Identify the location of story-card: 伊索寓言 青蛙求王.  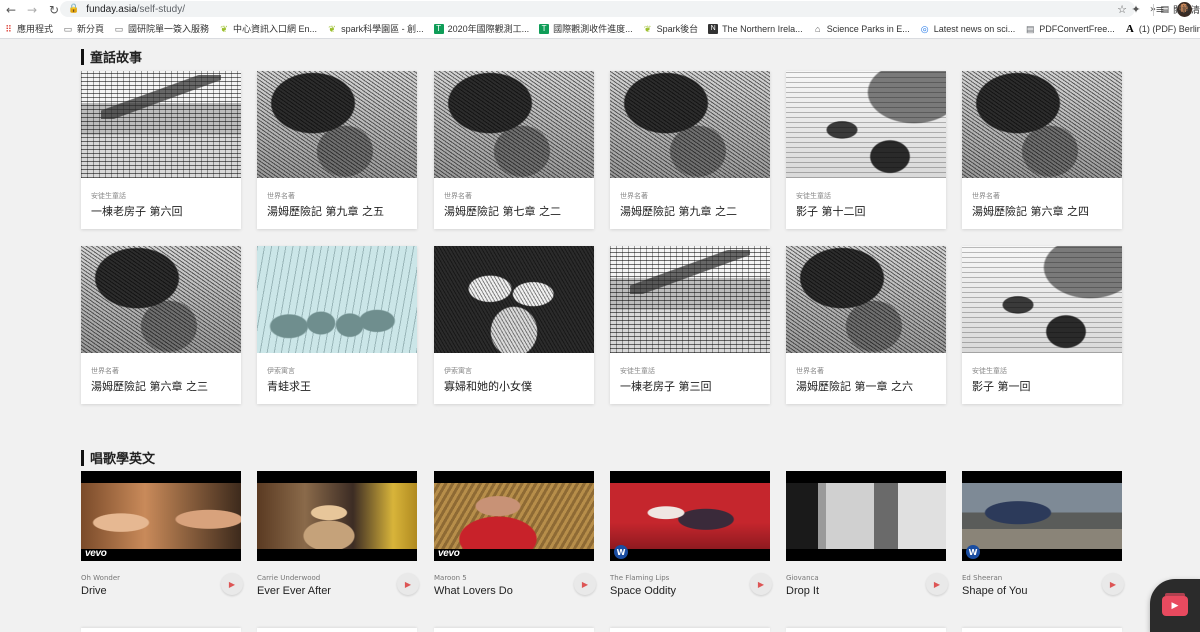
(337, 325).